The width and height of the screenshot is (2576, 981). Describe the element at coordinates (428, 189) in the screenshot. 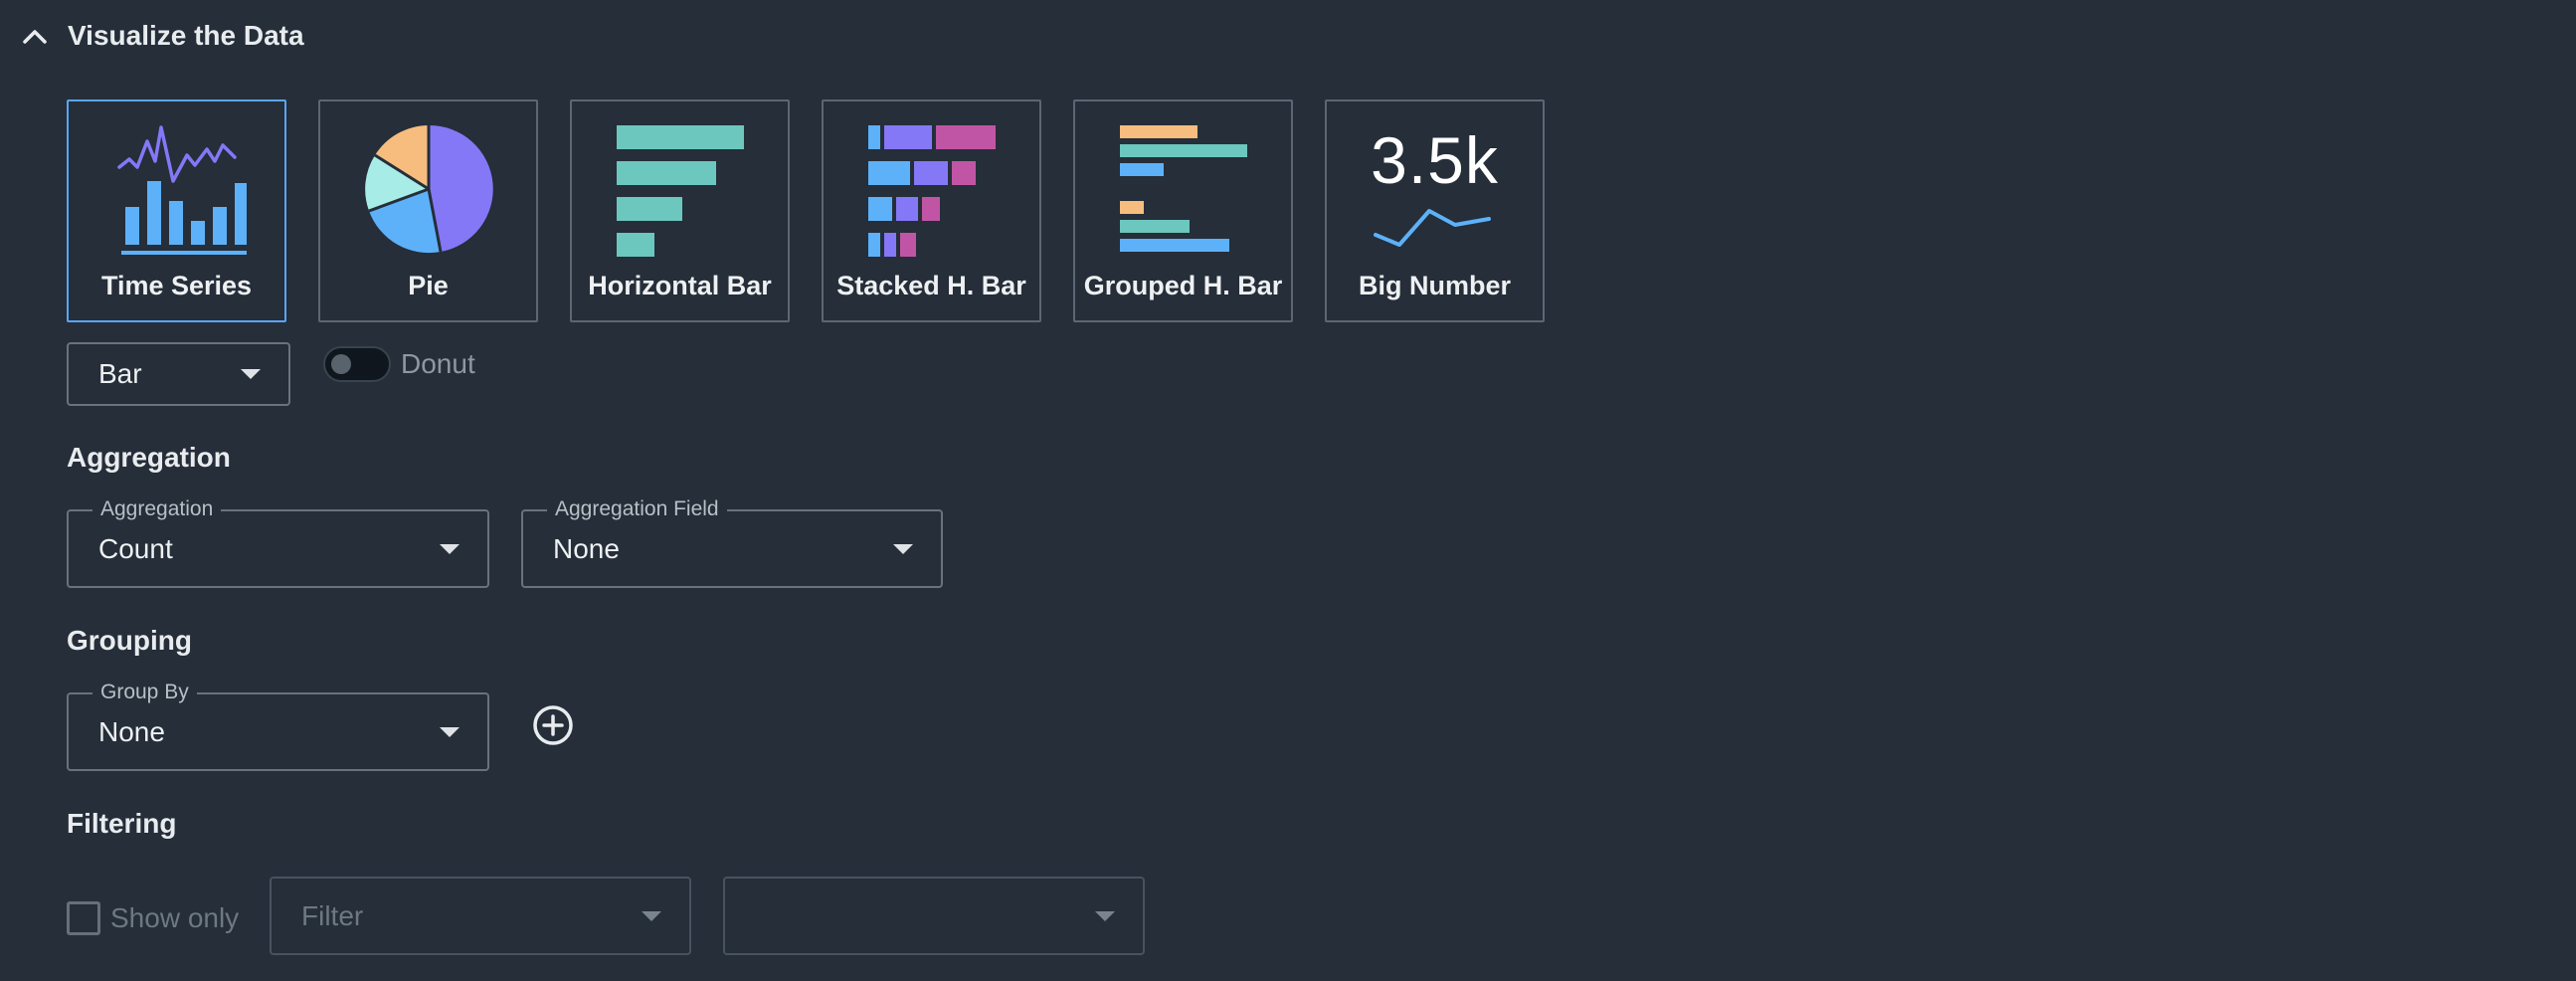

I see `pie-chart-icon` at that location.